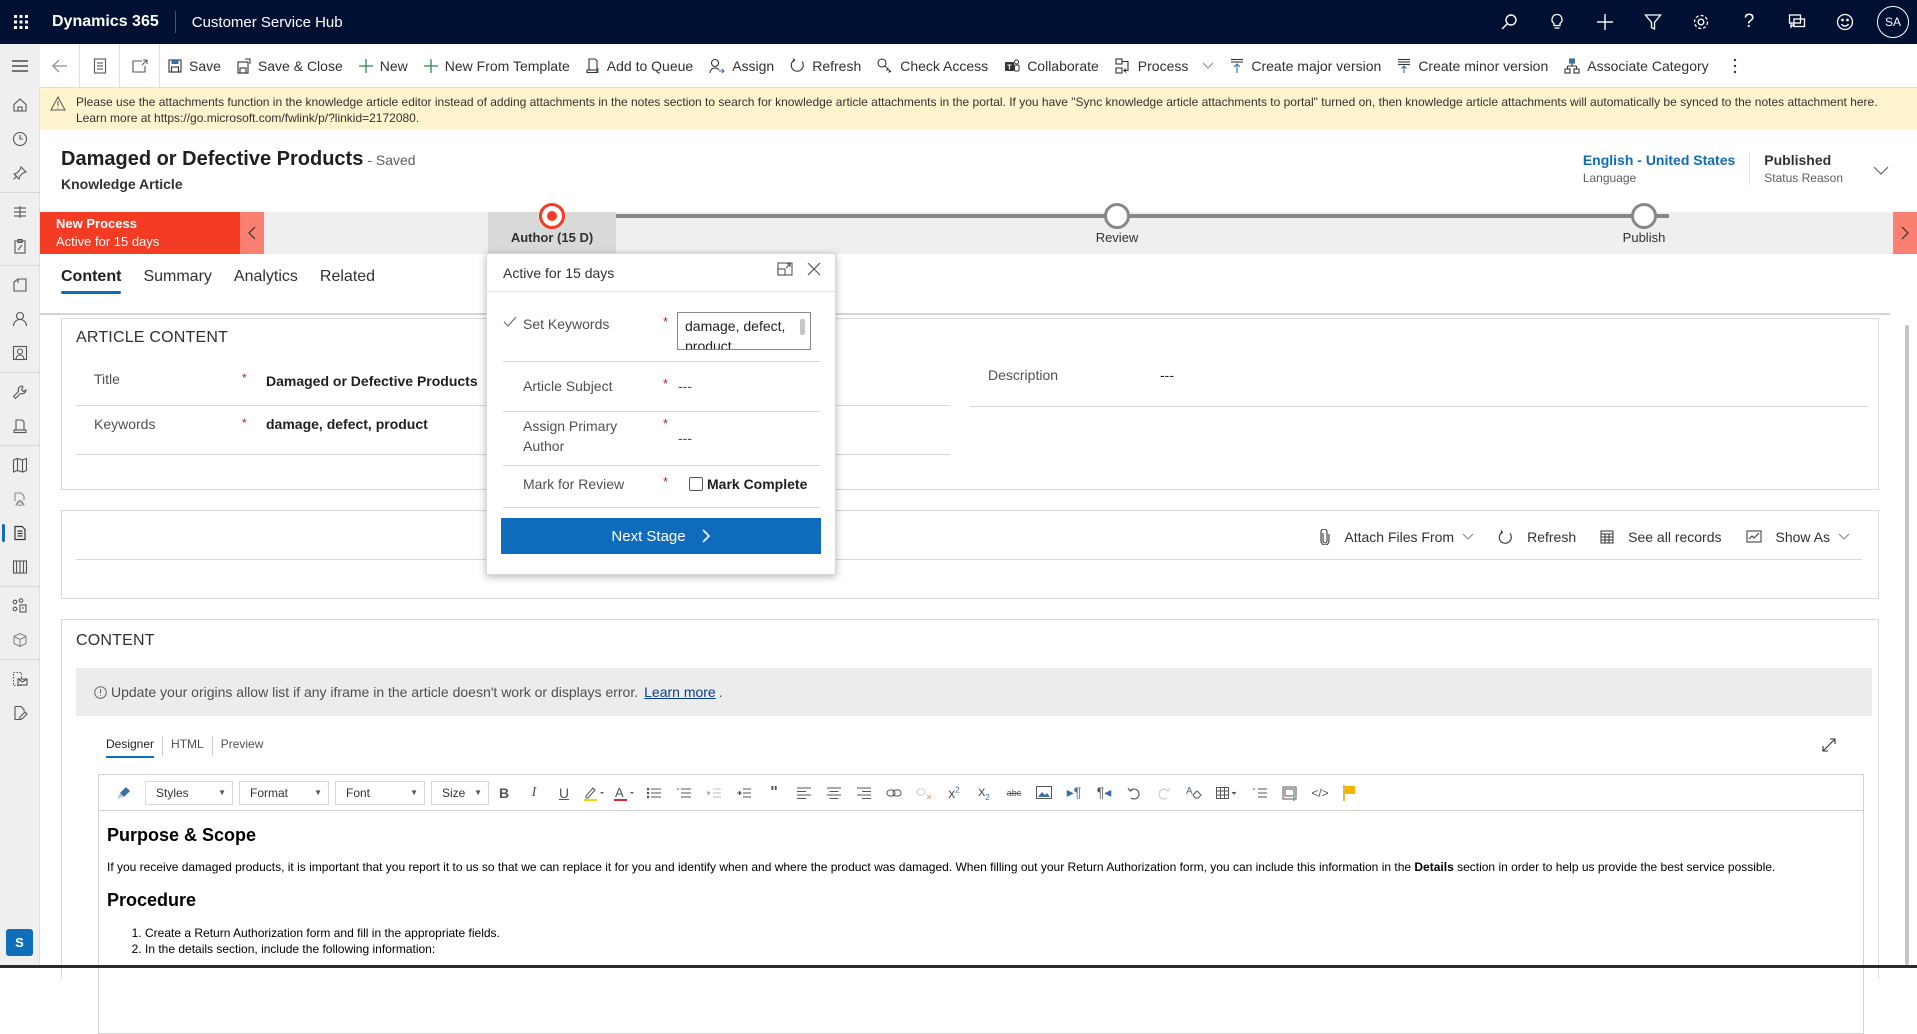  Describe the element at coordinates (744, 331) in the screenshot. I see `set-keywords-input: damage, defect, product` at that location.